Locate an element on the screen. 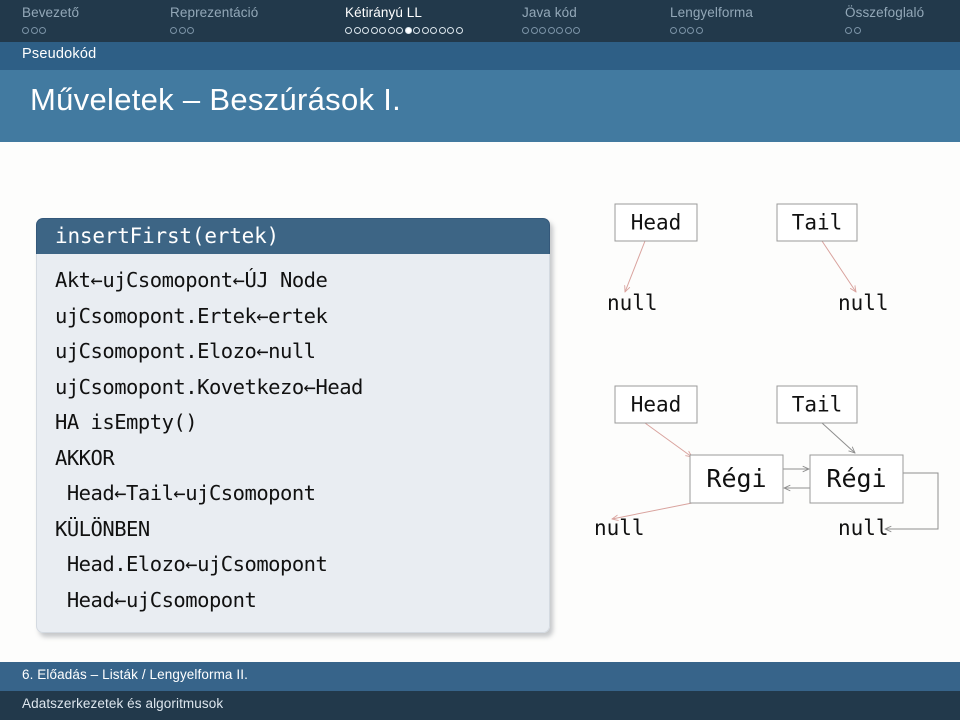 This screenshot has height=720, width=960. pseudocode-line: Akt←ujCsomopont←ÚJ Node is located at coordinates (191, 280).